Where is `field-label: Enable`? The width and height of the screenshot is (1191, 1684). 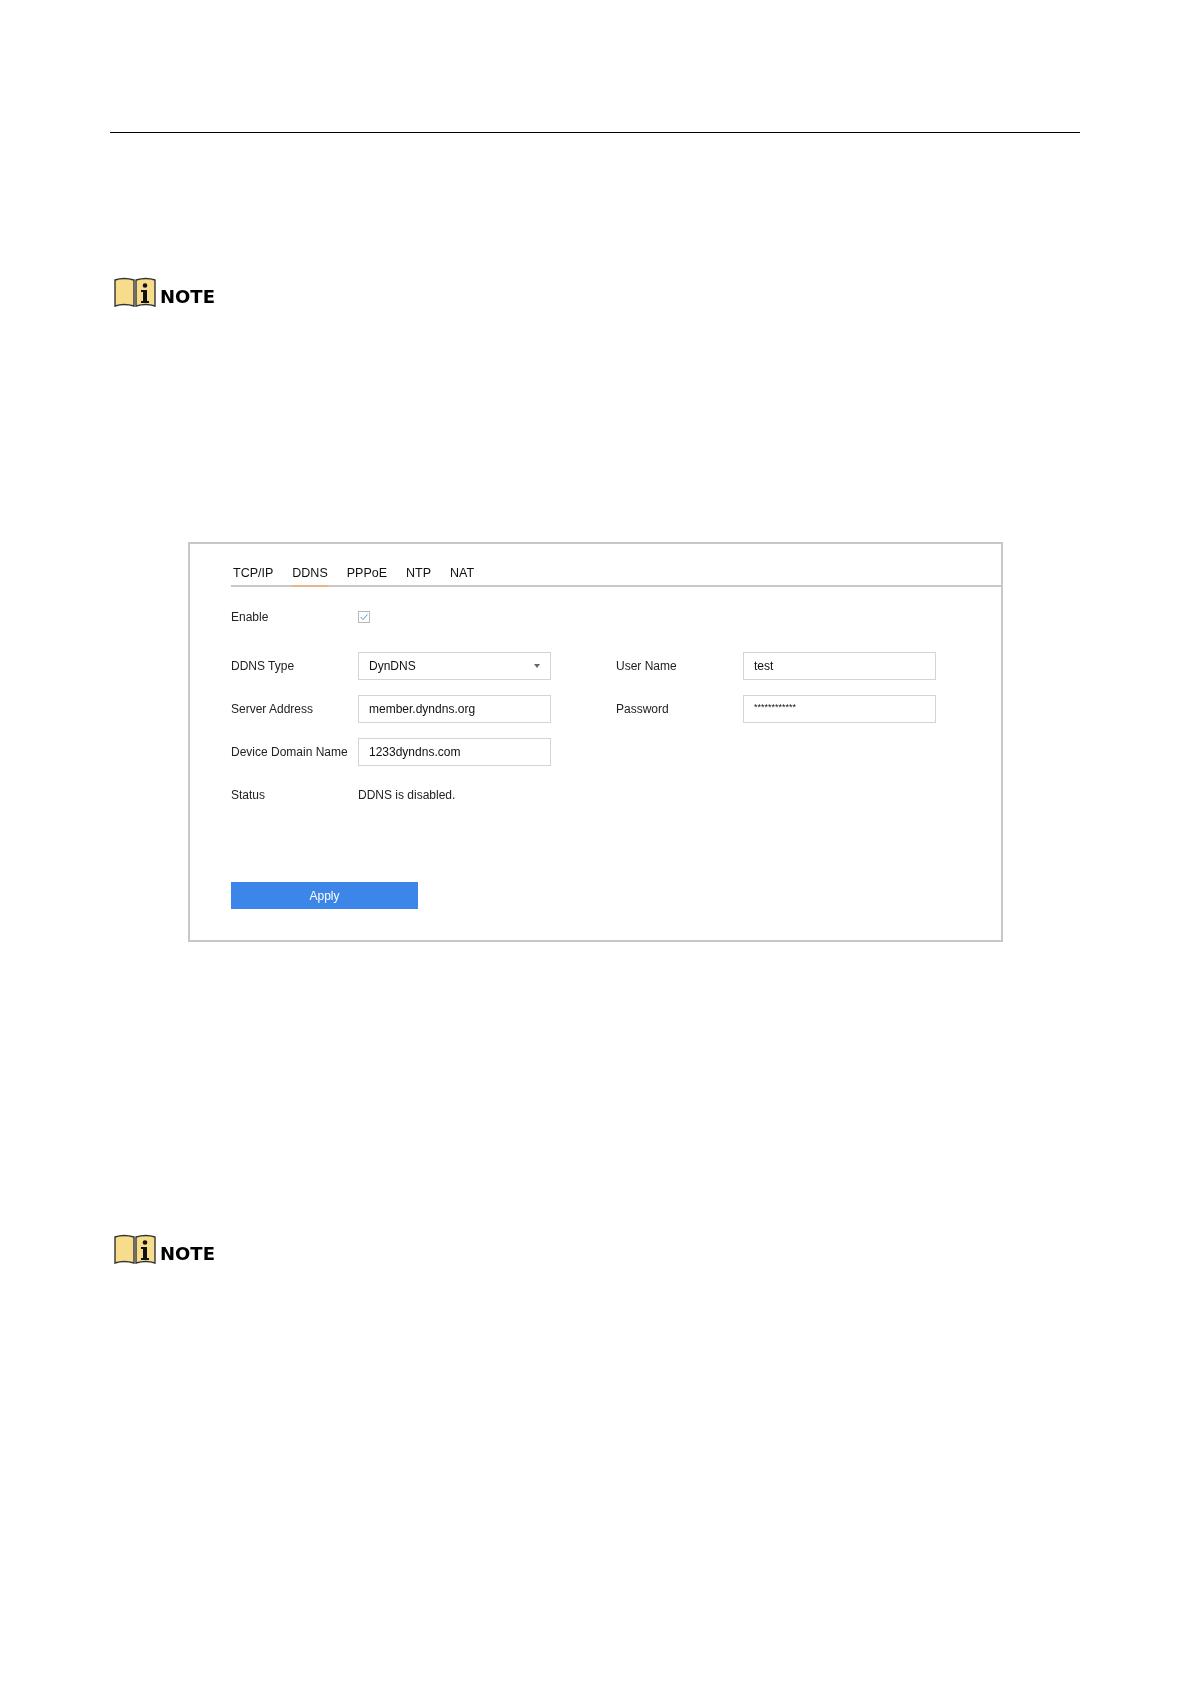
field-label: Enable is located at coordinates (250, 617).